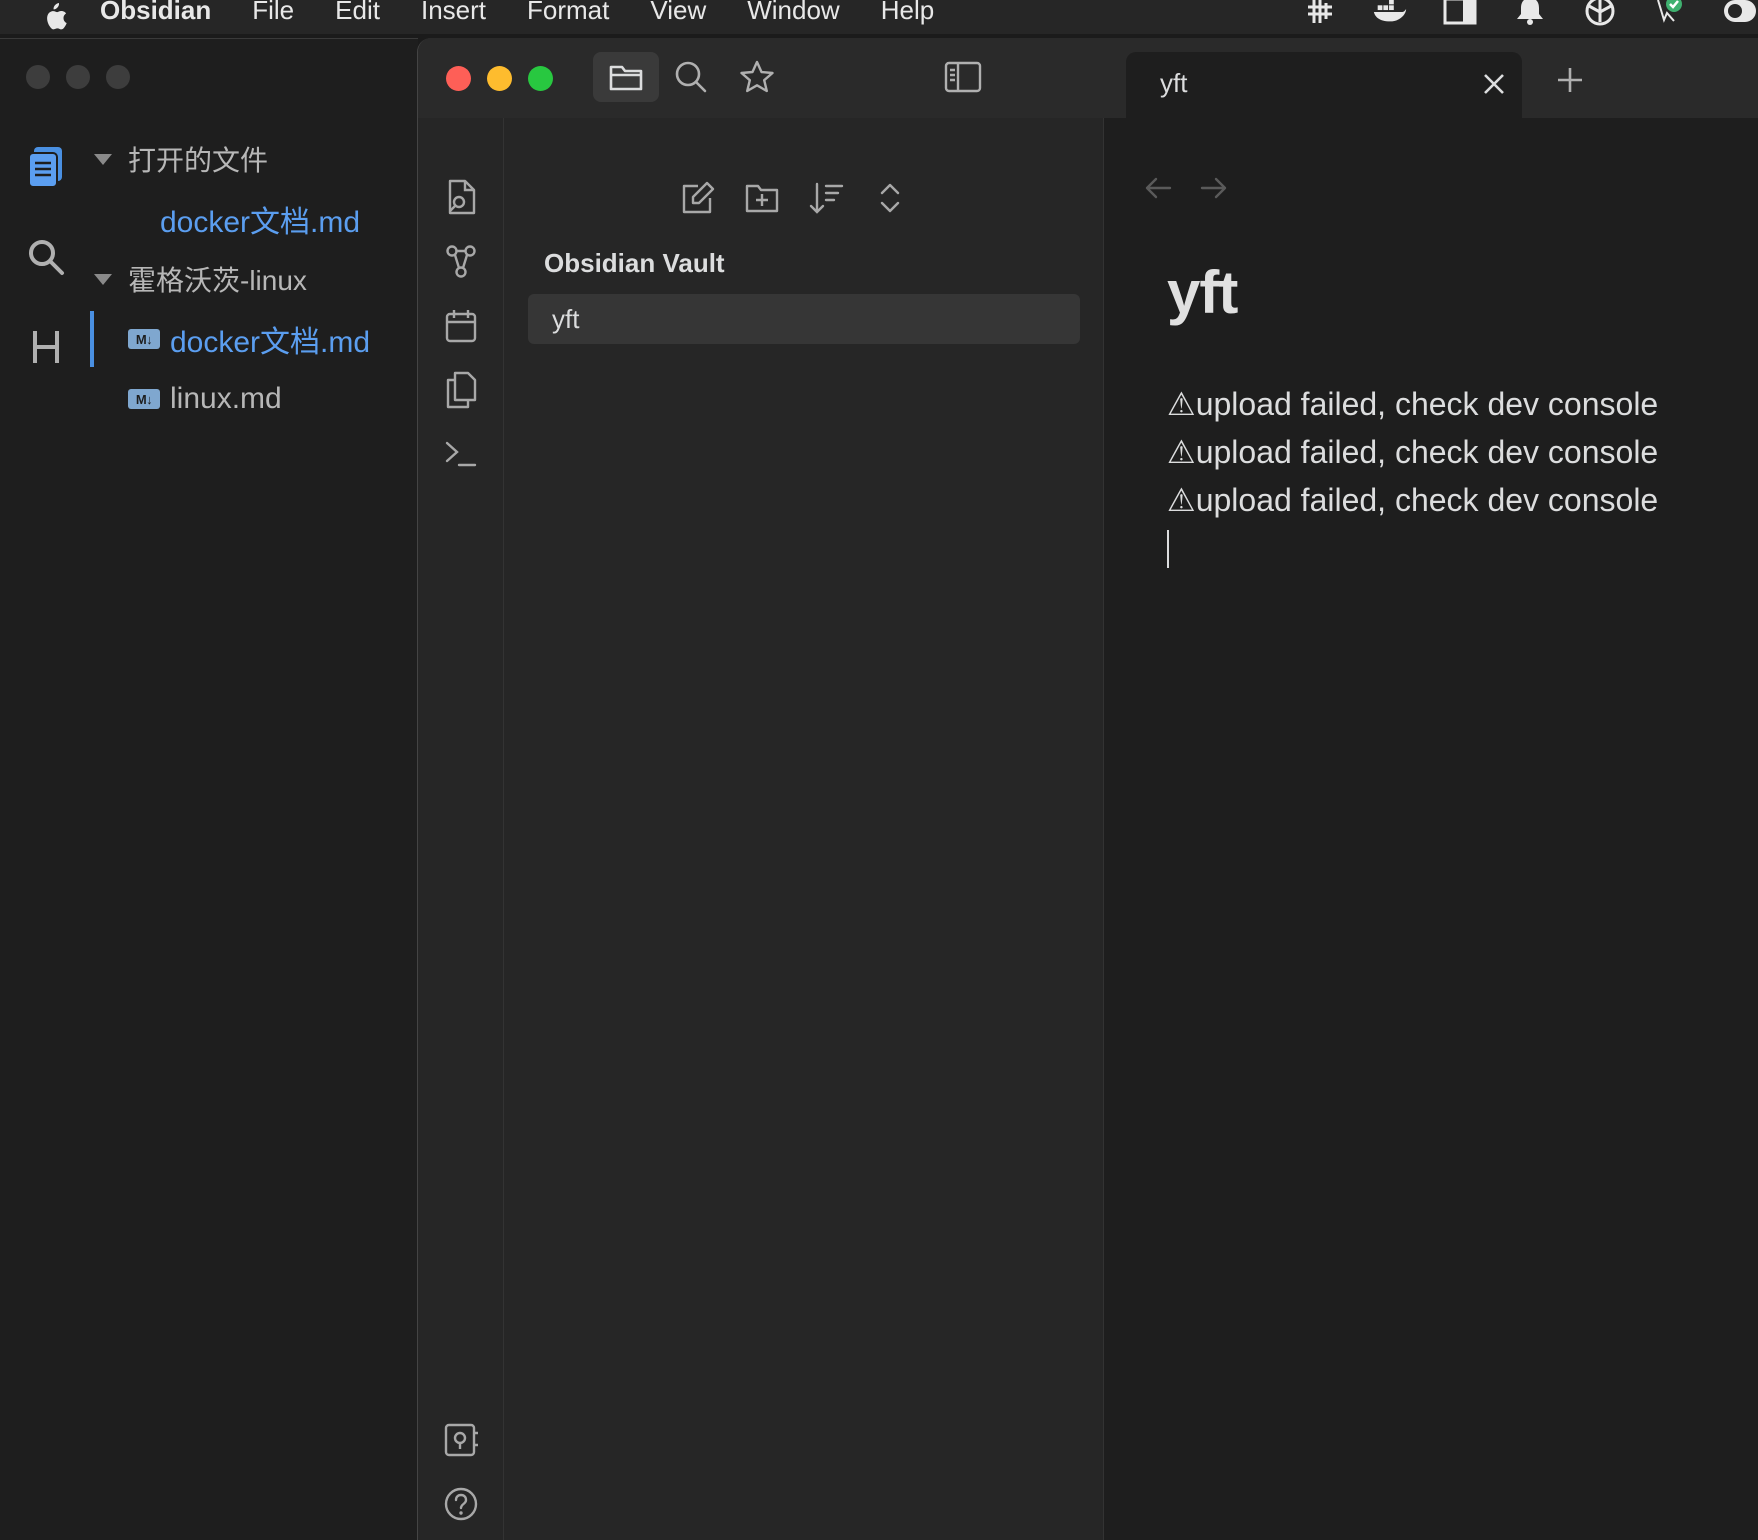  I want to click on back-button, so click(1158, 188).